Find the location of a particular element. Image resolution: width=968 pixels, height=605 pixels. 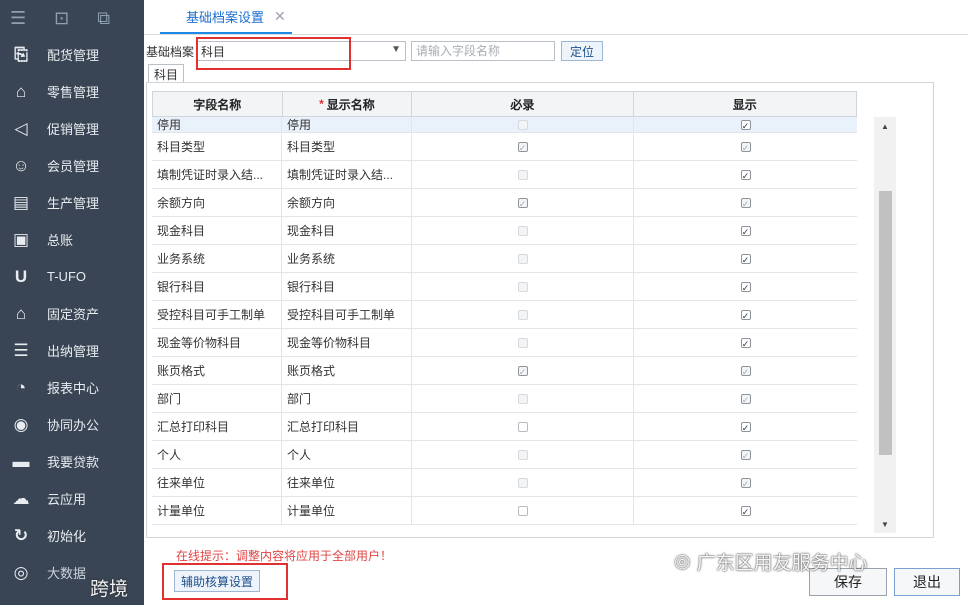

table-row: 汇总打印科目 汇总打印科目 ✓ is located at coordinates (504, 427).